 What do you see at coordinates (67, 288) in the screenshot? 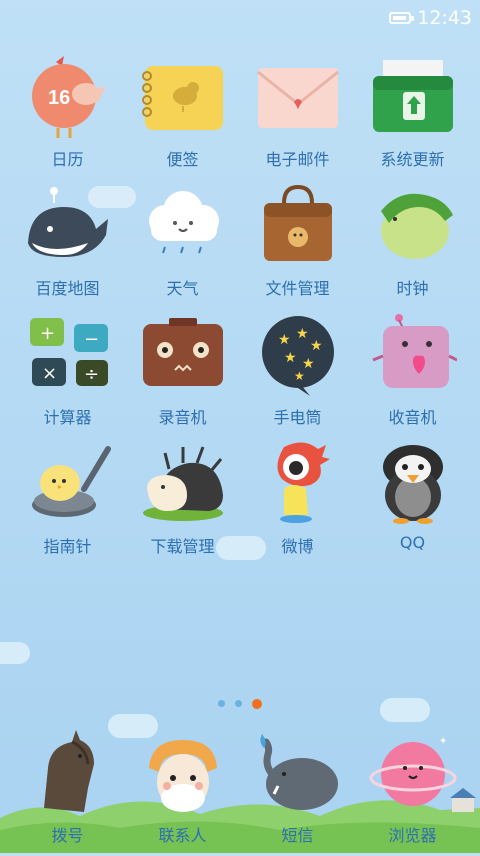
I see `app-label: 百度地图` at bounding box center [67, 288].